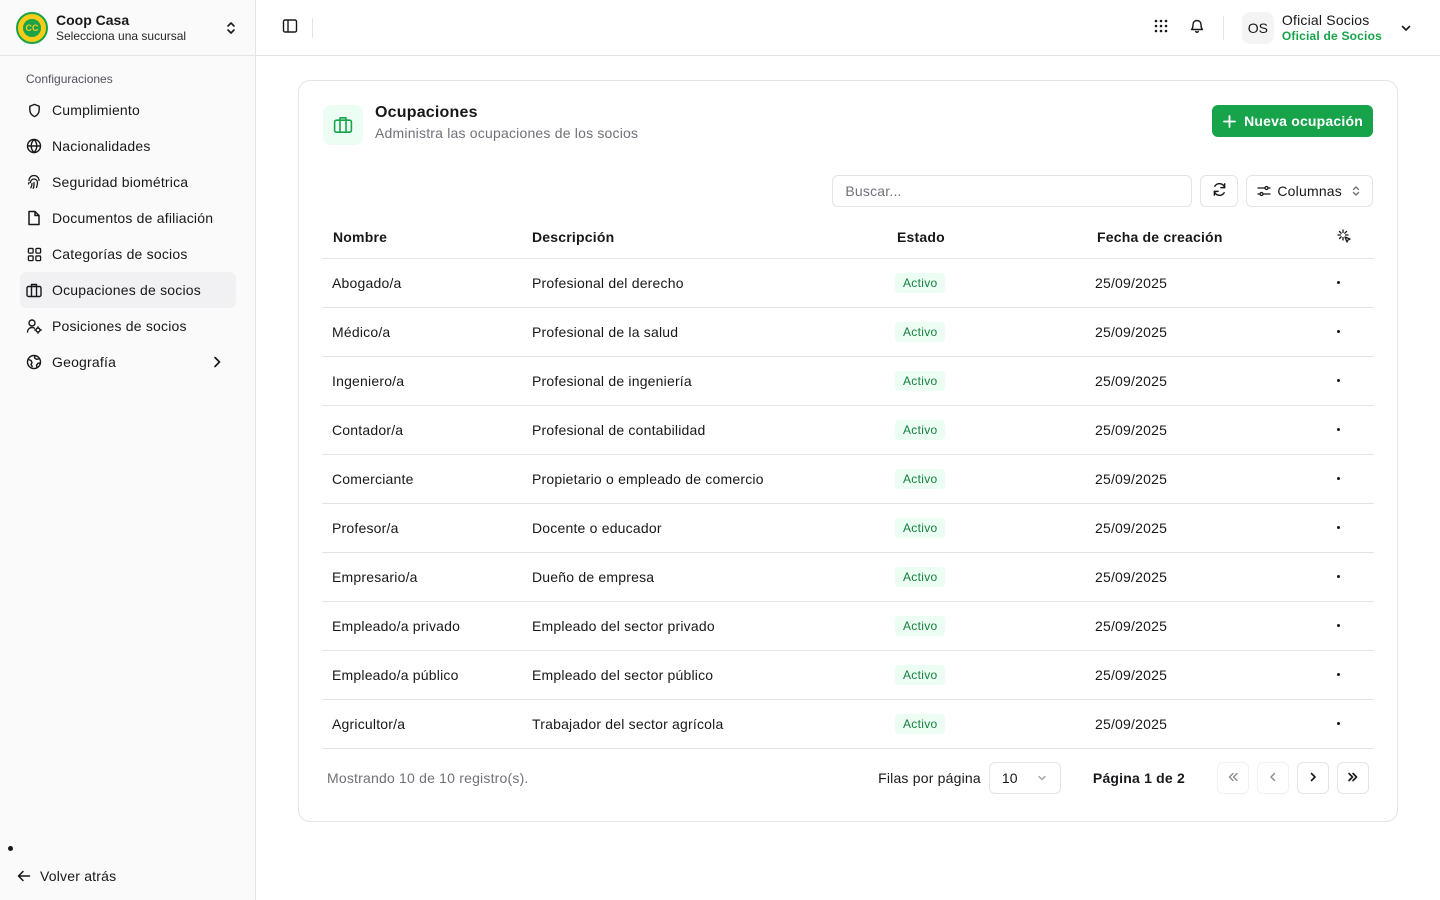 This screenshot has height=900, width=1440. Describe the element at coordinates (995, 238) in the screenshot. I see `column-header-status: Estado` at that location.